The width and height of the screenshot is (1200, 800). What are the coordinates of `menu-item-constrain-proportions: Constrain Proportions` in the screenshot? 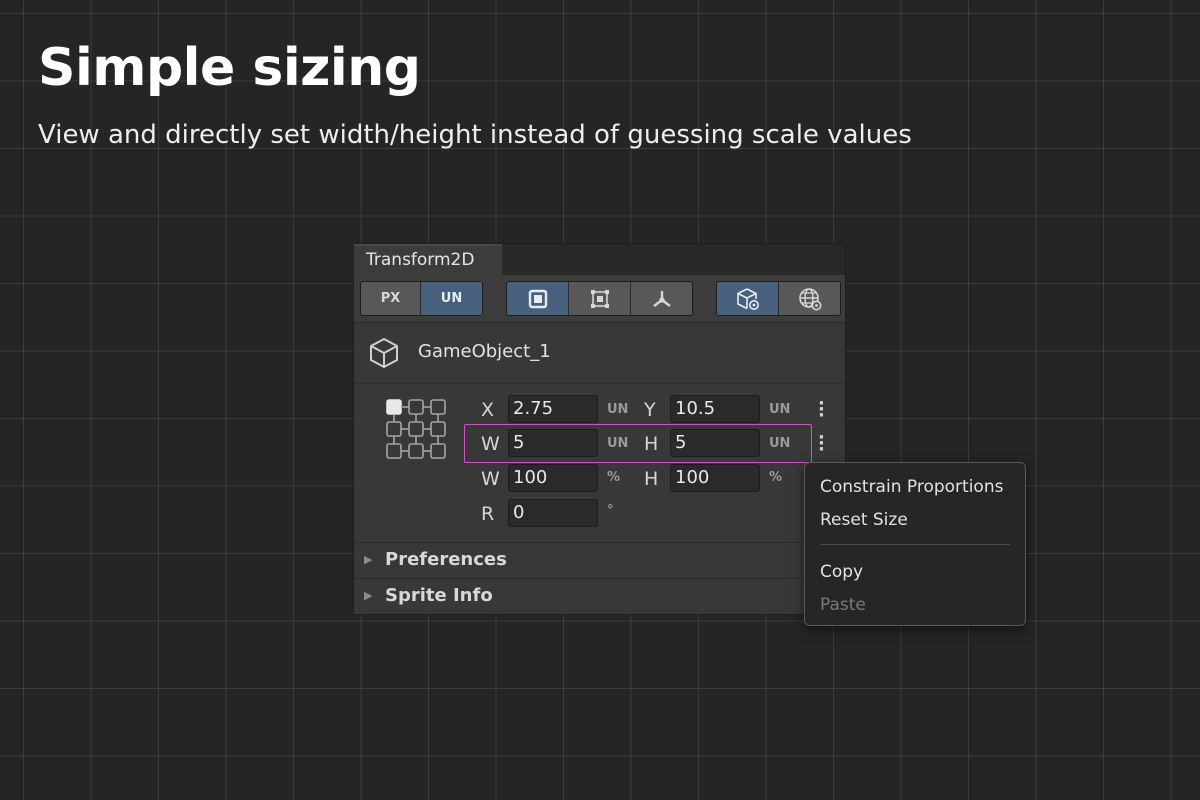 It's located at (911, 487).